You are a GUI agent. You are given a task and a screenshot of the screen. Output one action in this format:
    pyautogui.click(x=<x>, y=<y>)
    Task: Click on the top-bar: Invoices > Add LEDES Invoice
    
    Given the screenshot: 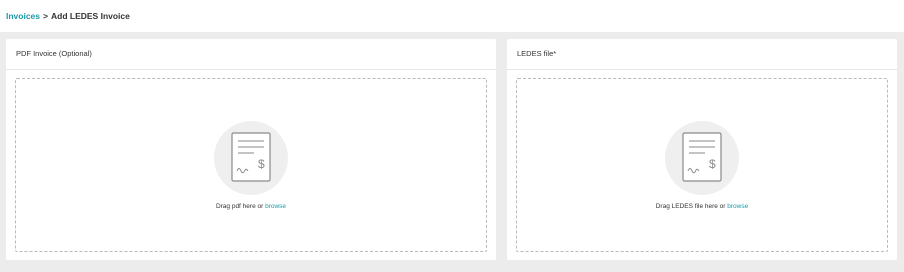 What is the action you would take?
    pyautogui.click(x=452, y=16)
    